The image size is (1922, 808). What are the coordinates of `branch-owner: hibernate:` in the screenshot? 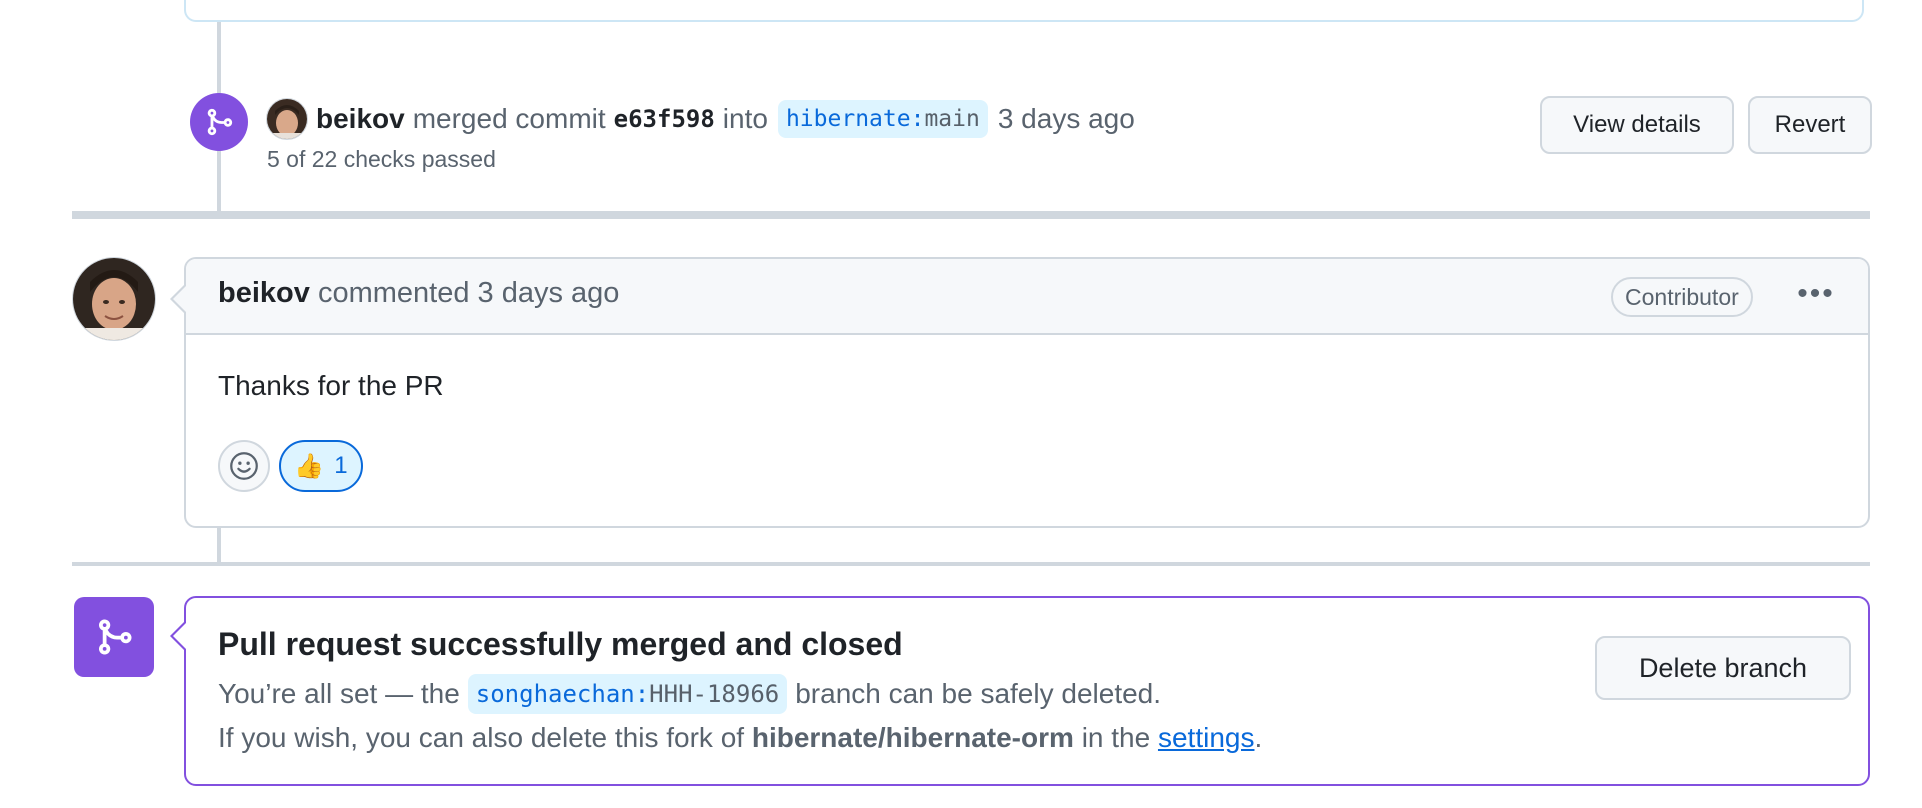 It's located at (855, 119).